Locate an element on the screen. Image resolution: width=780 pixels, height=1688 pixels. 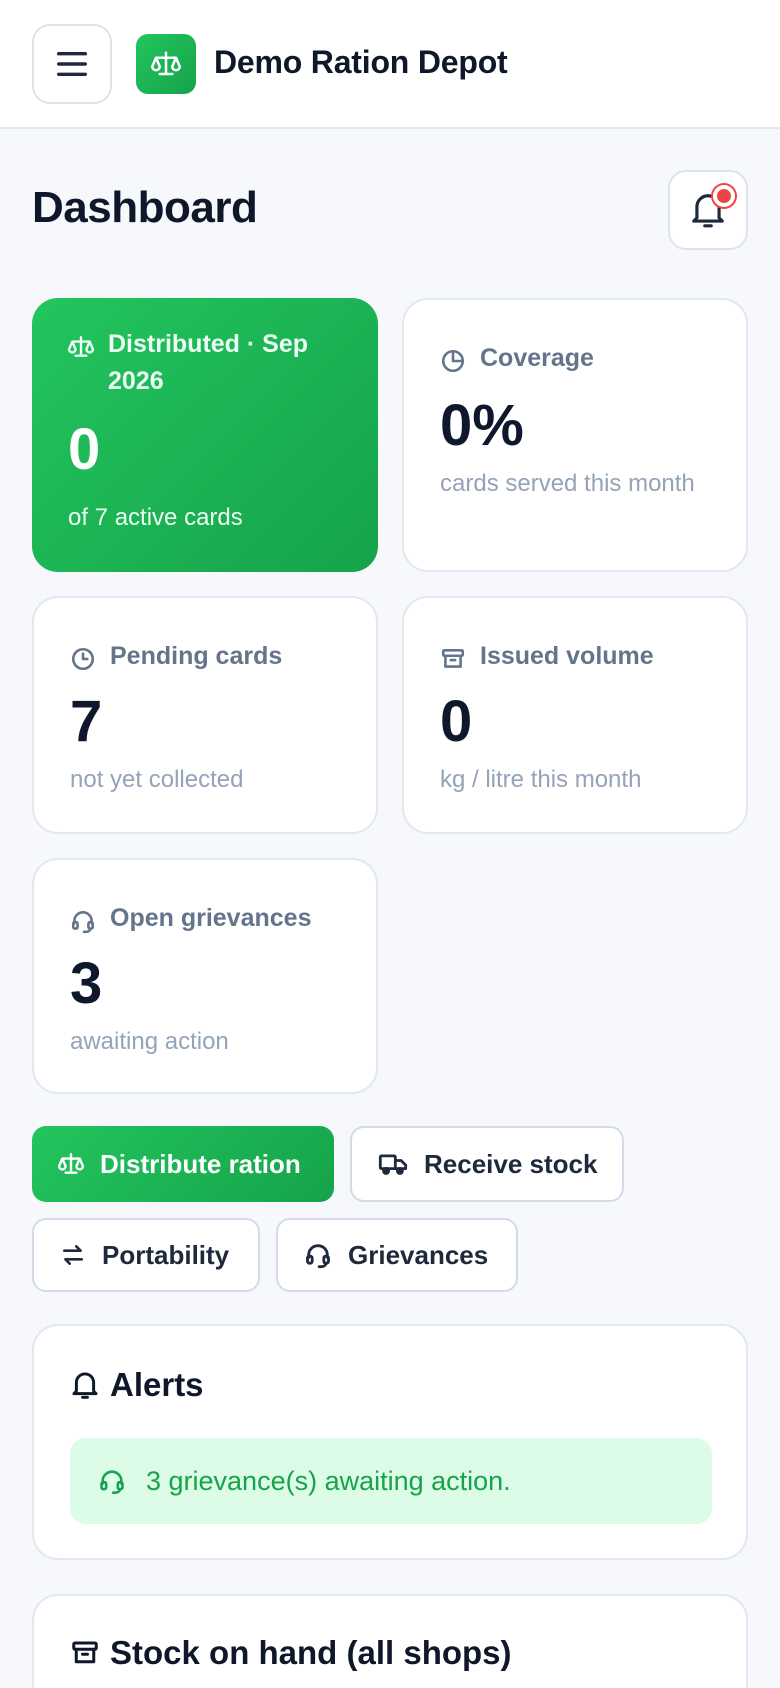
bell-icon is located at coordinates (85, 1385).